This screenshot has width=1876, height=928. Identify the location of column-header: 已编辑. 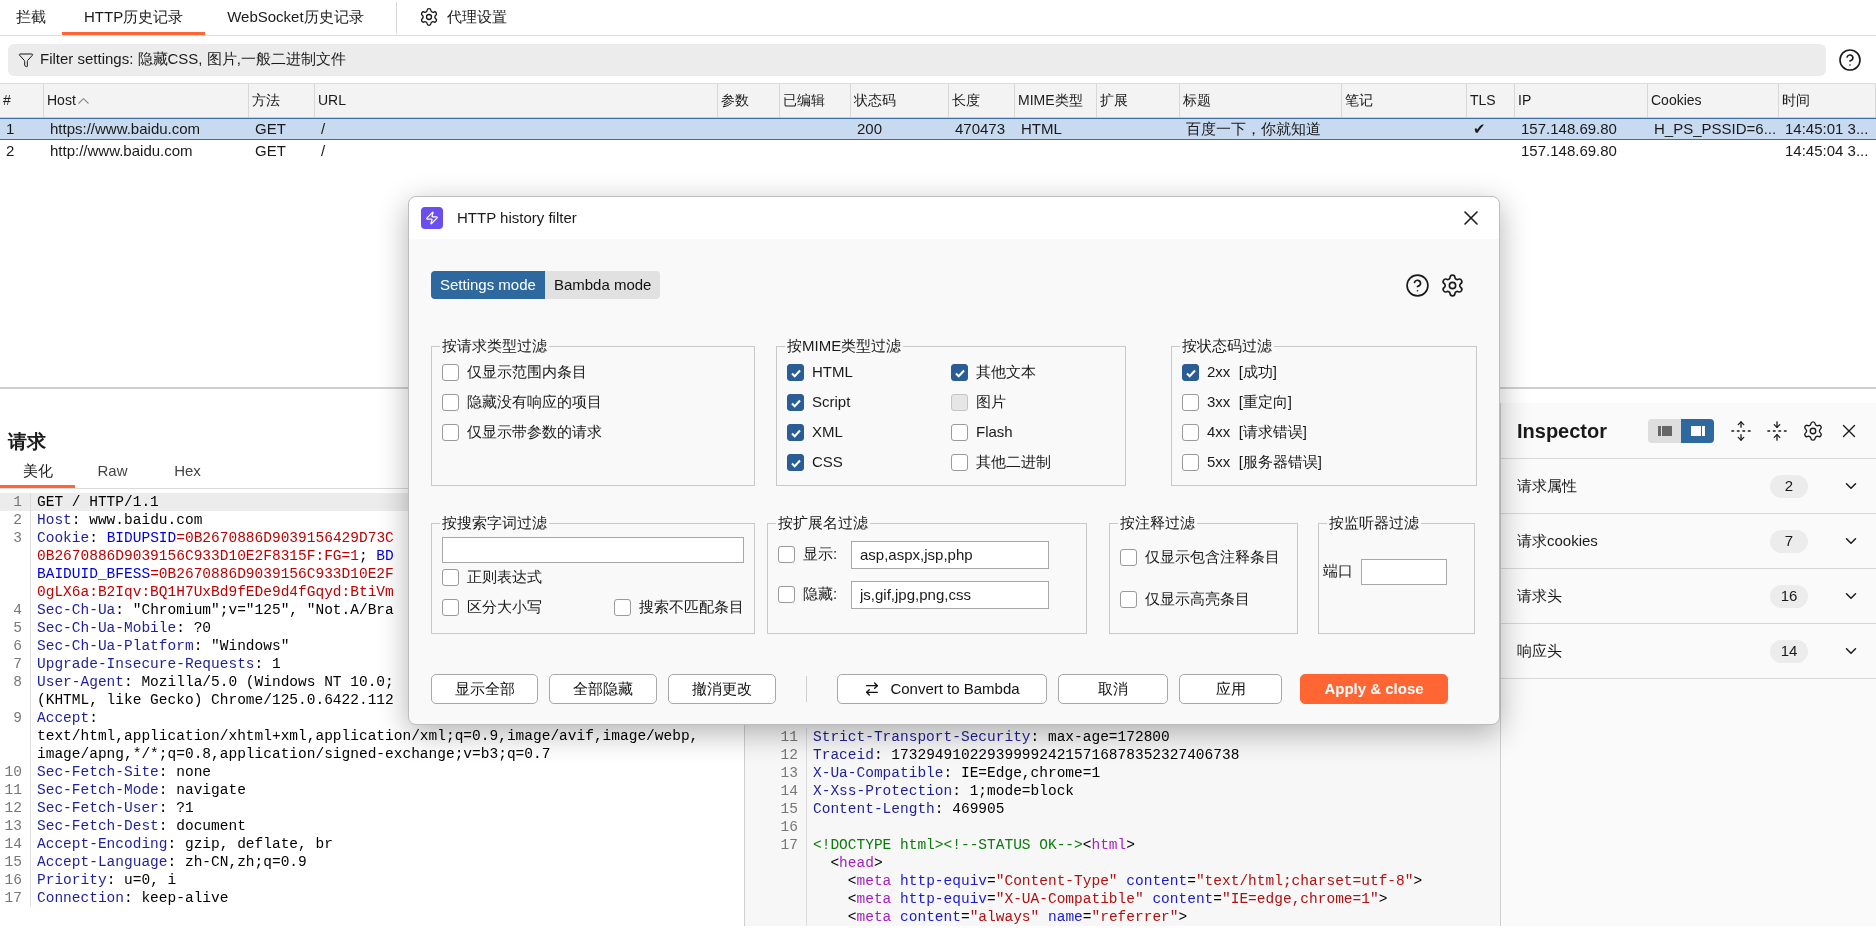
(815, 100).